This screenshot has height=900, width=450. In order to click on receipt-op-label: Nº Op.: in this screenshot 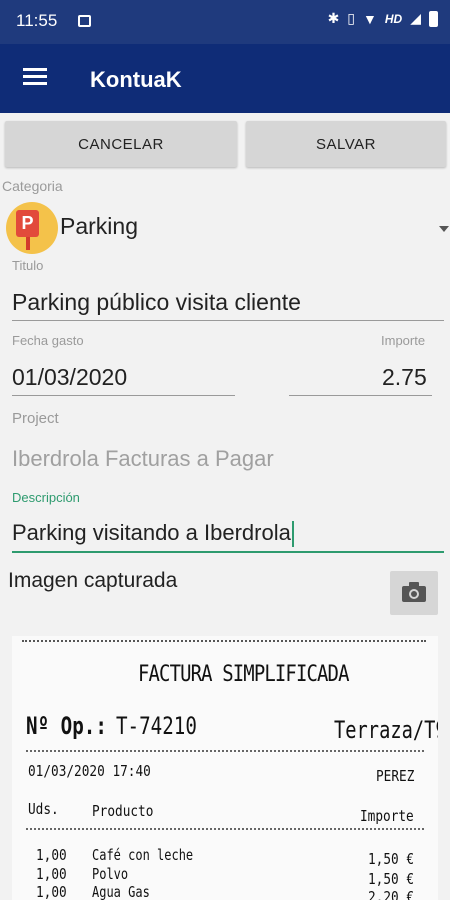, I will do `click(66, 726)`.